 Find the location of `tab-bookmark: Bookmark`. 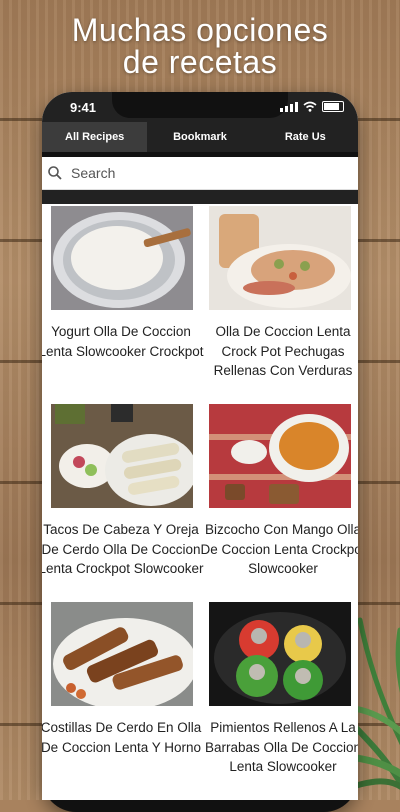

tab-bookmark: Bookmark is located at coordinates (199, 137).